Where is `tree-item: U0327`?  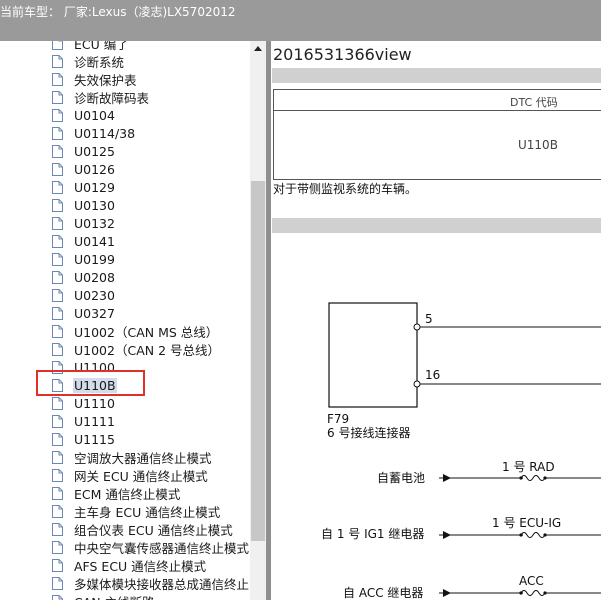
tree-item: U0327 is located at coordinates (84, 313).